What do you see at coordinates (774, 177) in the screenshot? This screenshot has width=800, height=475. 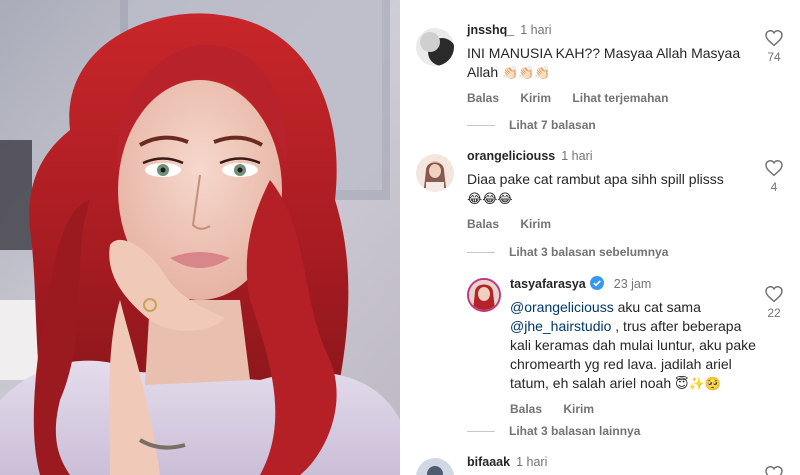 I see `like-button: 4` at bounding box center [774, 177].